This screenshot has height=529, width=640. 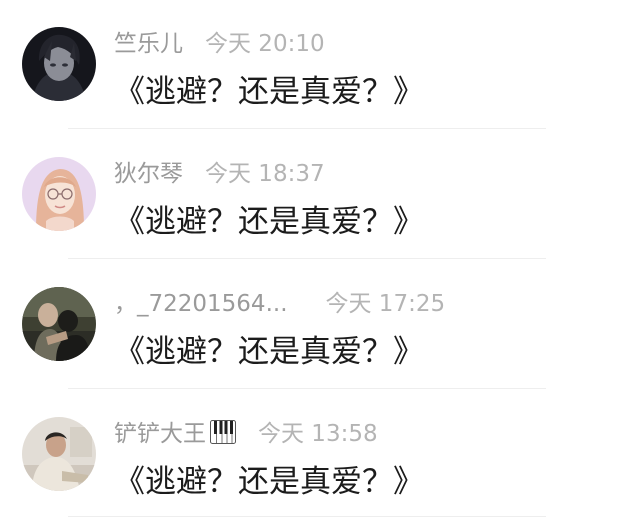 What do you see at coordinates (265, 44) in the screenshot?
I see `timestamp: 今天 20:10` at bounding box center [265, 44].